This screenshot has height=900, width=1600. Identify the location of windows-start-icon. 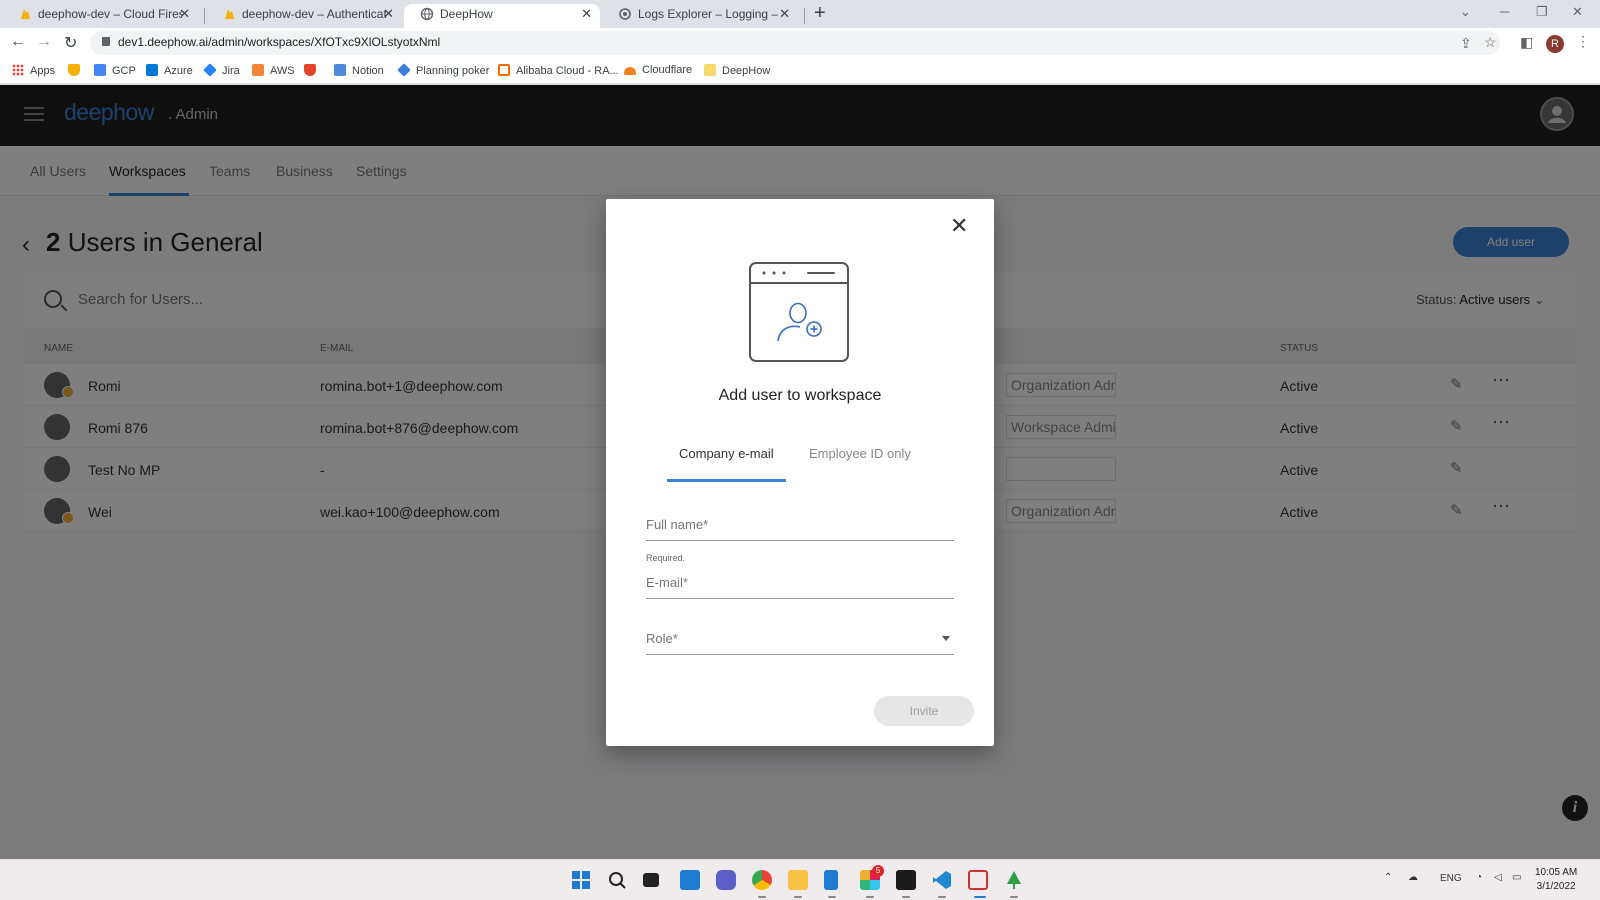
(581, 880).